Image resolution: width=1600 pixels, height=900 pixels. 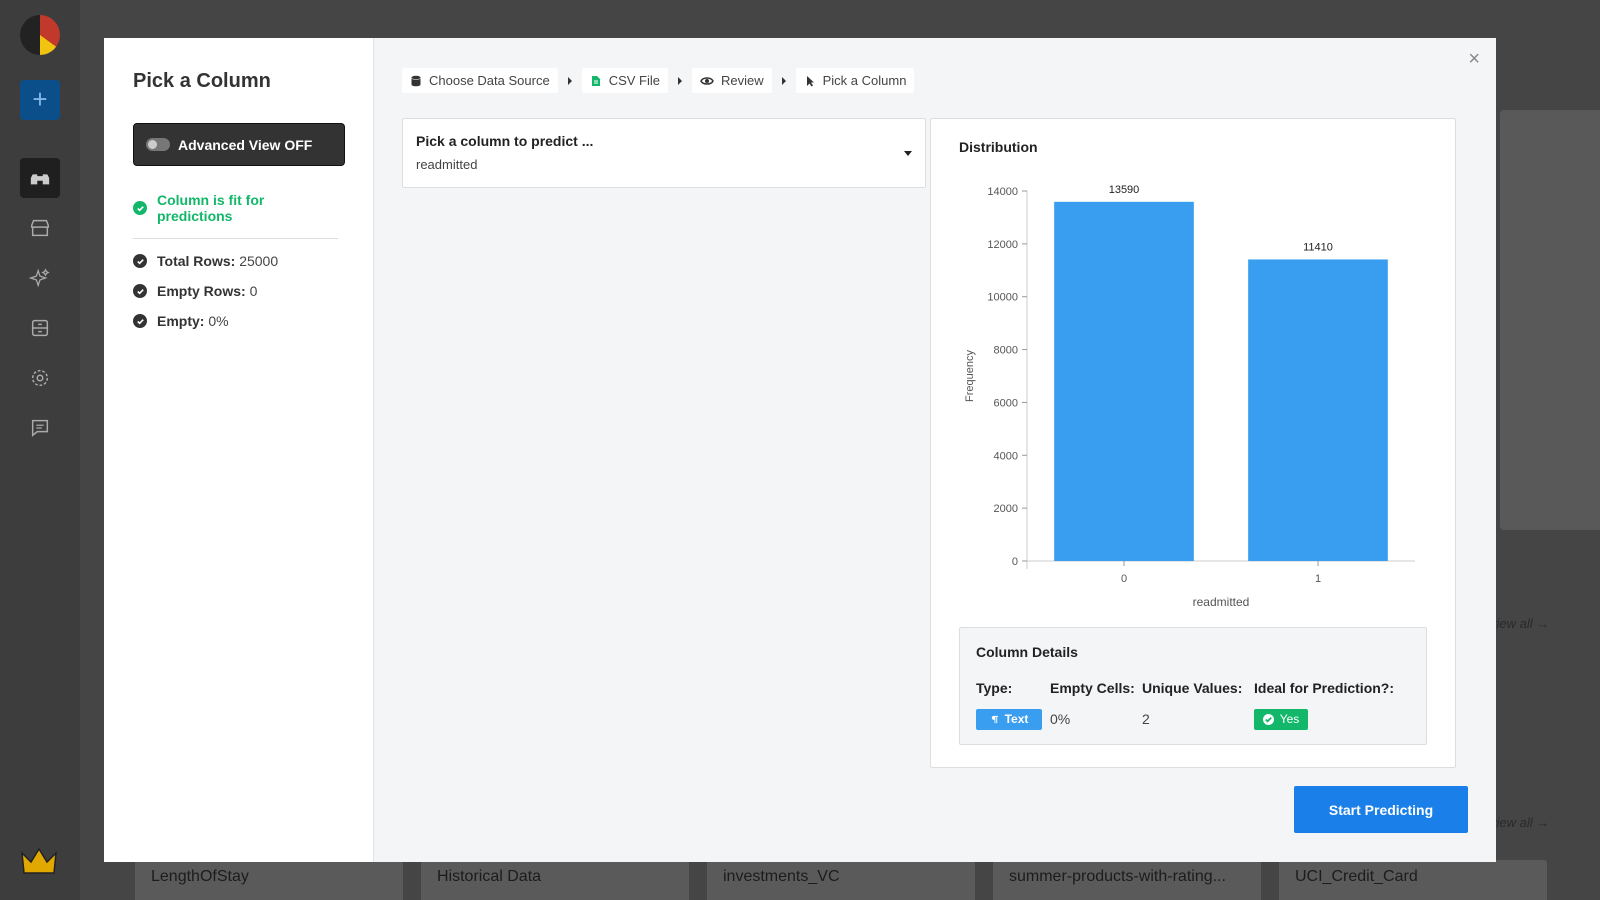 What do you see at coordinates (994, 688) in the screenshot?
I see `detail-type-label: Type:` at bounding box center [994, 688].